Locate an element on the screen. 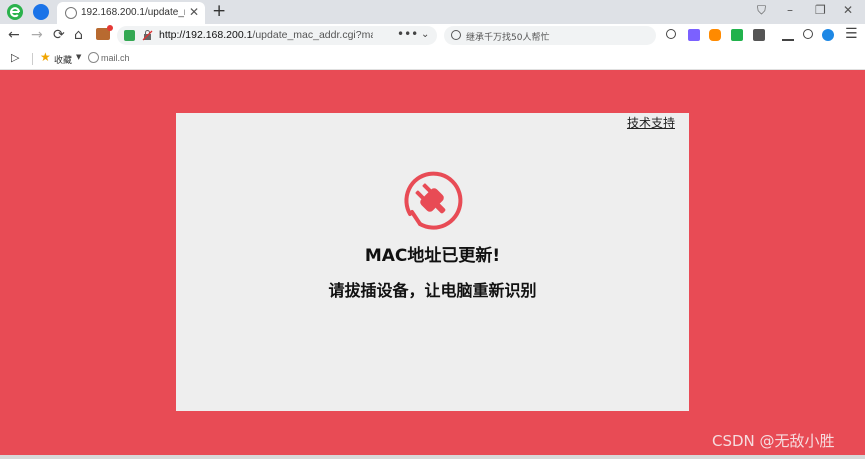 The image size is (865, 459). bookmarks-divider is located at coordinates (32, 59).